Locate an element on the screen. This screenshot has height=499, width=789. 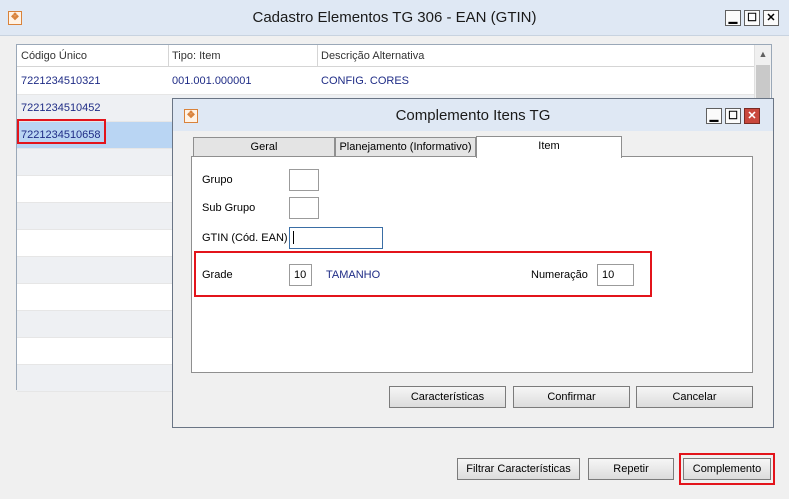
caracteristicas-button: Características is located at coordinates (447, 397).